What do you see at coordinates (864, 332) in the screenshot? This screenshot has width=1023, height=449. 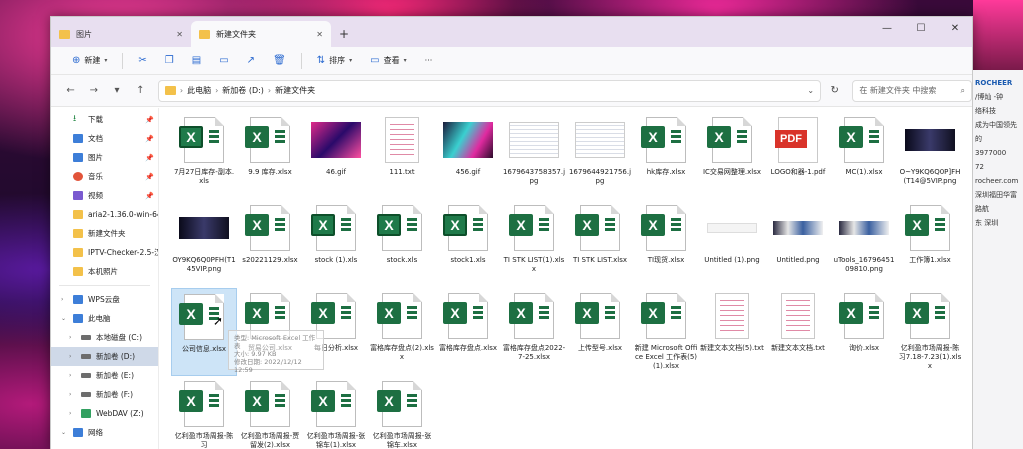 I see `file-item: X 询价.xlsx` at bounding box center [864, 332].